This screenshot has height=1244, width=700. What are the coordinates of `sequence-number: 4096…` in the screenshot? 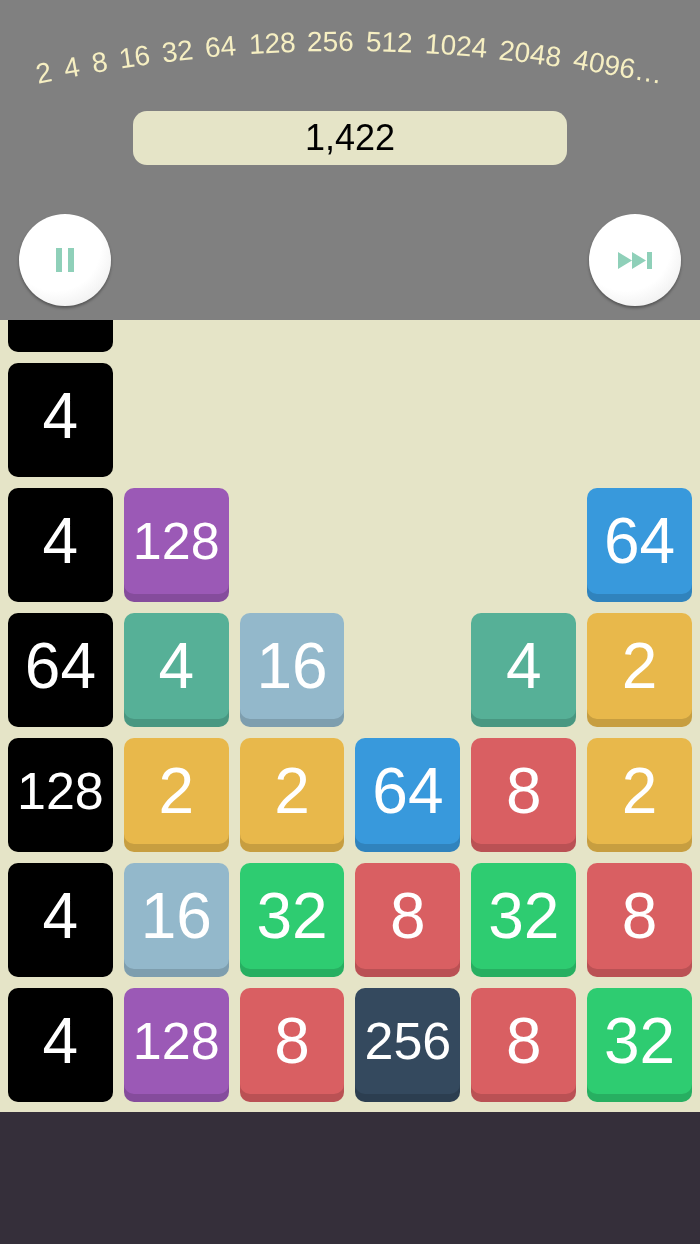 It's located at (618, 67).